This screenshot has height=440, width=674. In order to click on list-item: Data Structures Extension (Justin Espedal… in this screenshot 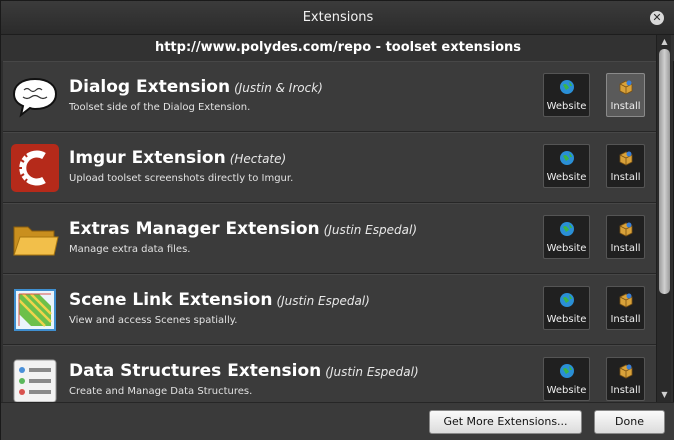, I will do `click(330, 373)`.